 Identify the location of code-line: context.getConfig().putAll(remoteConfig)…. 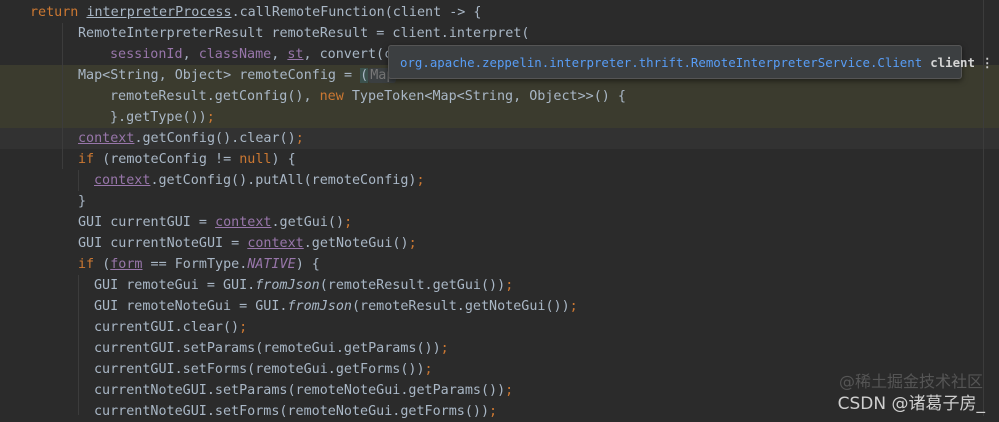
(499, 180).